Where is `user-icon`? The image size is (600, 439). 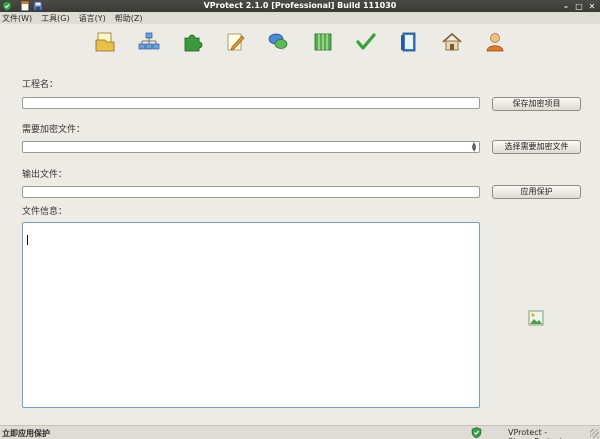 user-icon is located at coordinates (495, 42).